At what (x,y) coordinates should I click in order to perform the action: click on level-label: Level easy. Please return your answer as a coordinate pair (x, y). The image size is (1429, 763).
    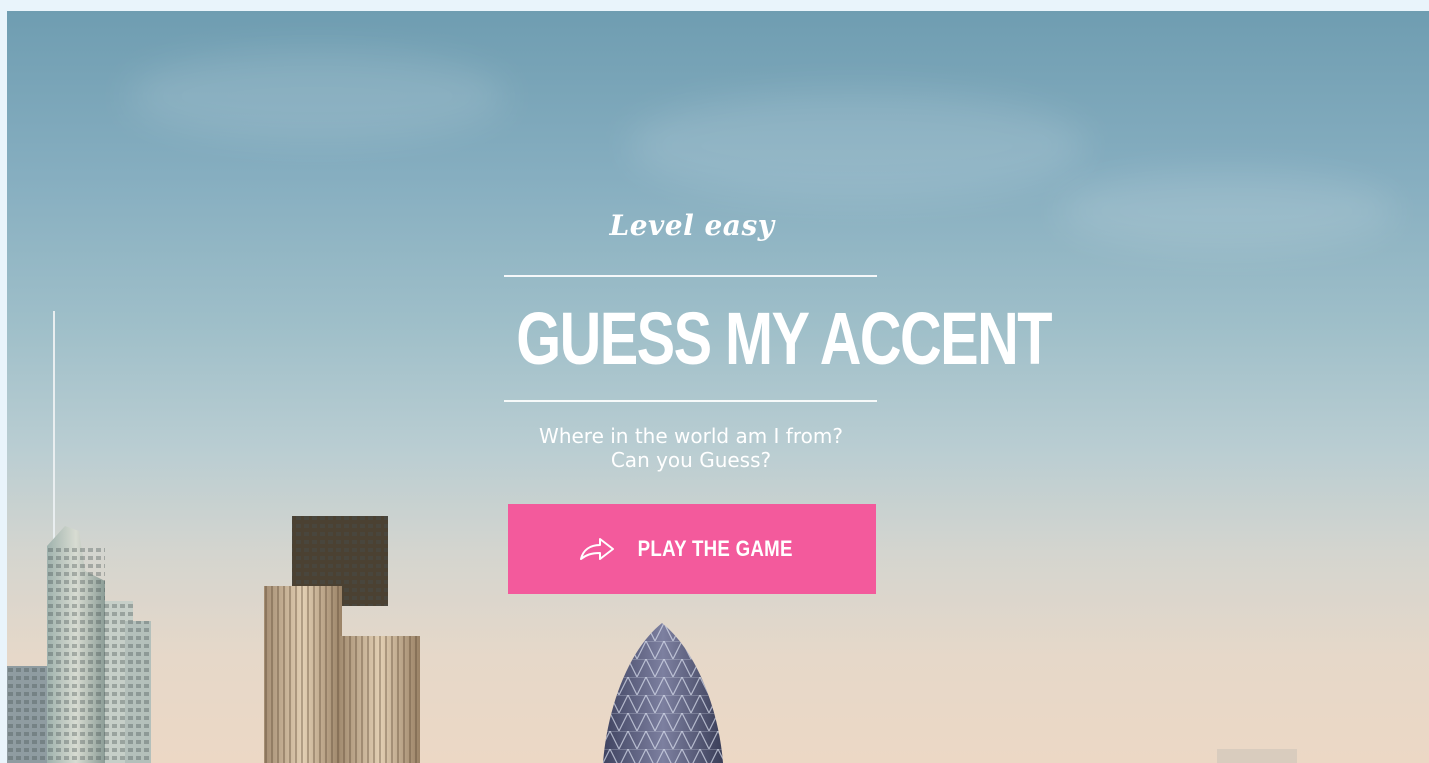
    Looking at the image, I should click on (692, 225).